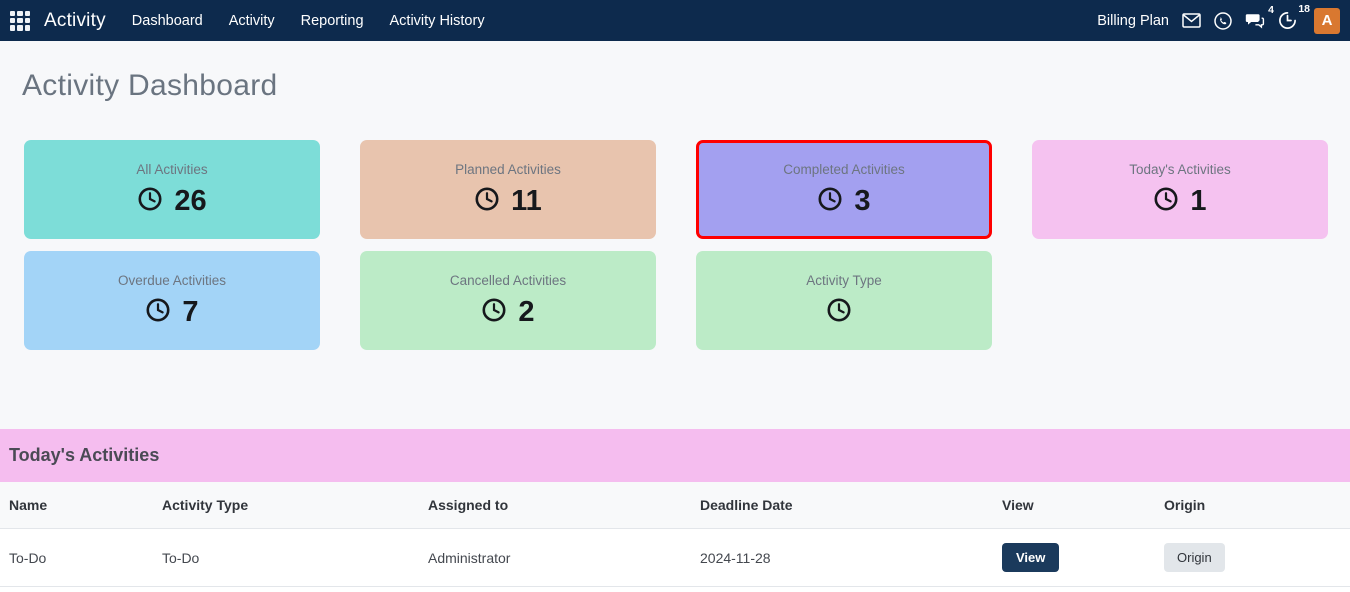  What do you see at coordinates (508, 280) in the screenshot?
I see `tile-title: Cancelled Activities` at bounding box center [508, 280].